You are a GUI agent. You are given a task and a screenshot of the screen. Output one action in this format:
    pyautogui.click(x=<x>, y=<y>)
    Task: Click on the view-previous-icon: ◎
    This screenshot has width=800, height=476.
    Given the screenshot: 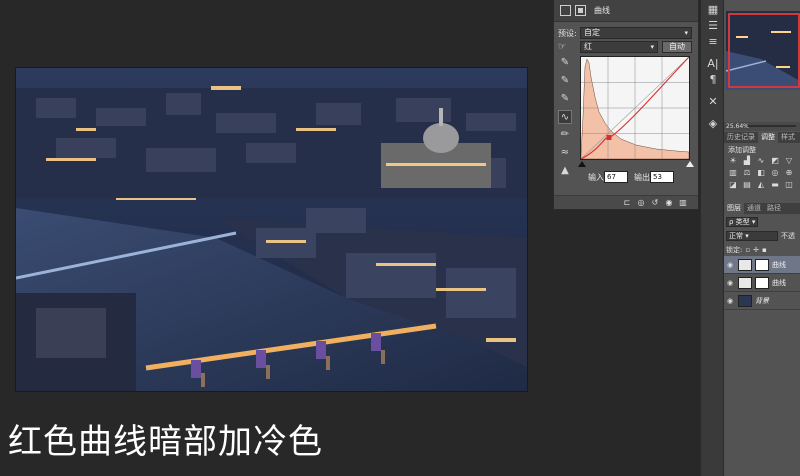 What is the action you would take?
    pyautogui.click(x=641, y=202)
    